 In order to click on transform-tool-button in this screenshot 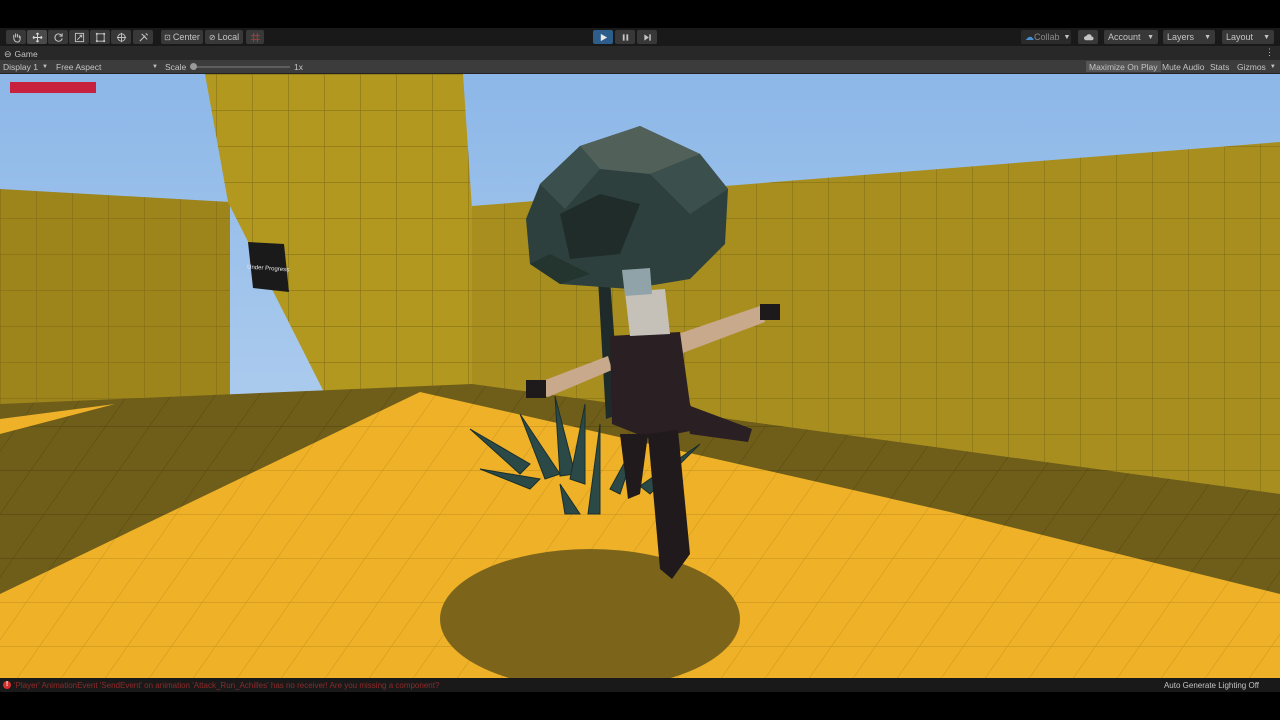, I will do `click(121, 37)`.